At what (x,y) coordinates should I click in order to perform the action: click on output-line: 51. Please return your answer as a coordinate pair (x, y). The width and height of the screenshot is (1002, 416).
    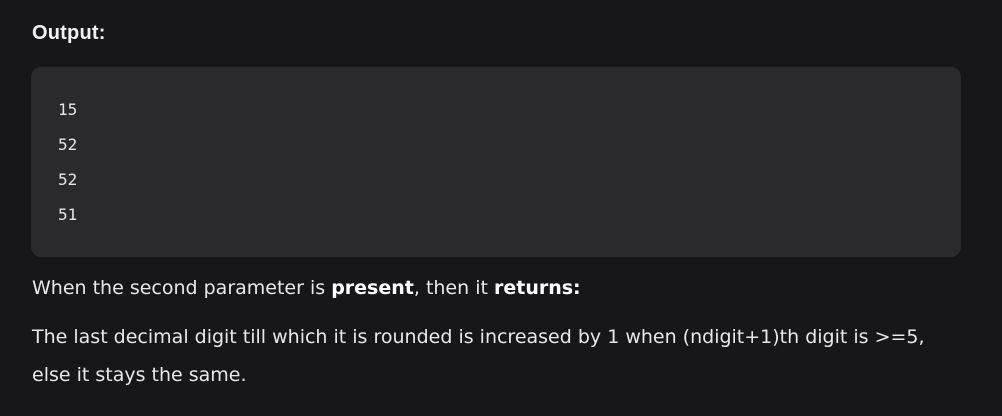
    Looking at the image, I should click on (68, 214).